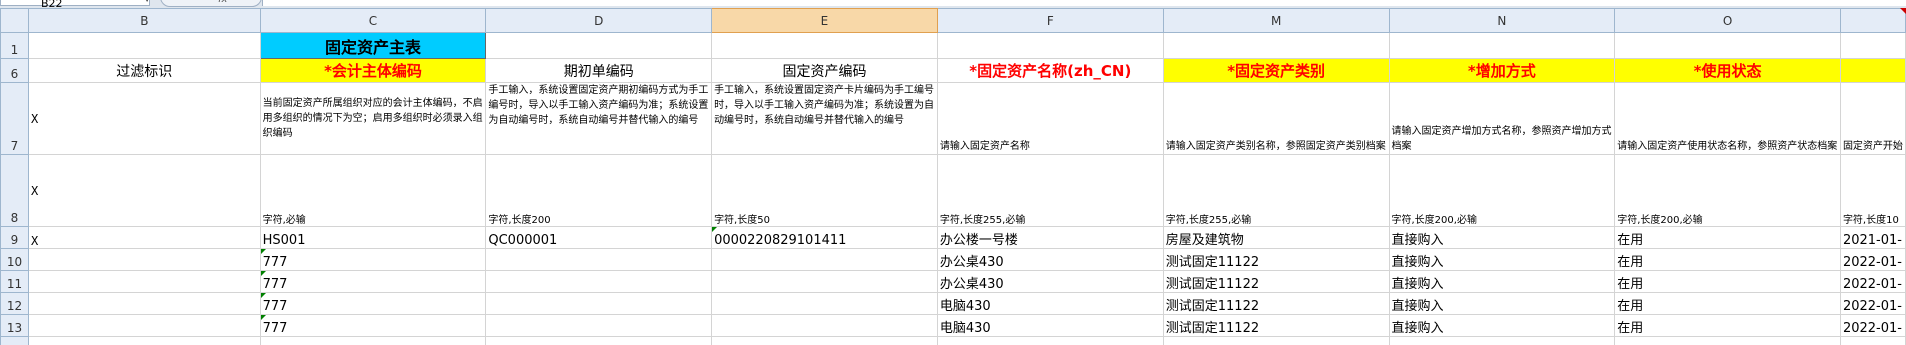 The image size is (1906, 345). Describe the element at coordinates (373, 45) in the screenshot. I see `sheet-title-cell: 固定资产主表` at that location.